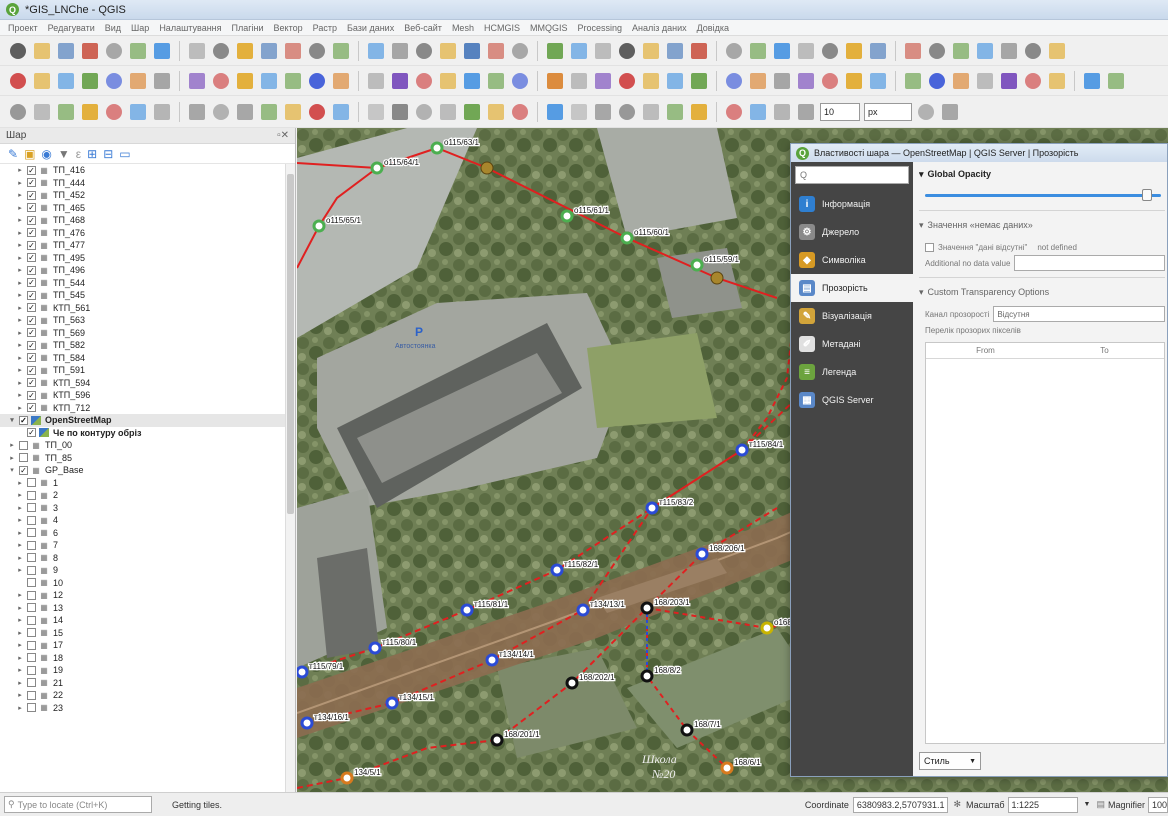 This screenshot has width=1168, height=816. I want to click on style-dropdown-button: Стиль ▼, so click(950, 761).